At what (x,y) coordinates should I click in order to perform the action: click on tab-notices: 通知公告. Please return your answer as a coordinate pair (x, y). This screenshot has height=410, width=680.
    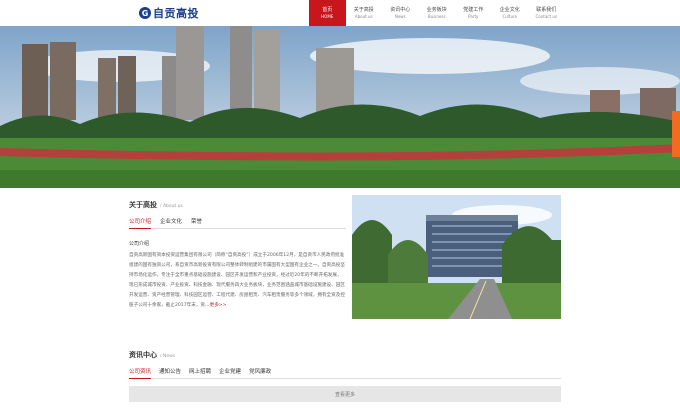
    Looking at the image, I should click on (170, 371).